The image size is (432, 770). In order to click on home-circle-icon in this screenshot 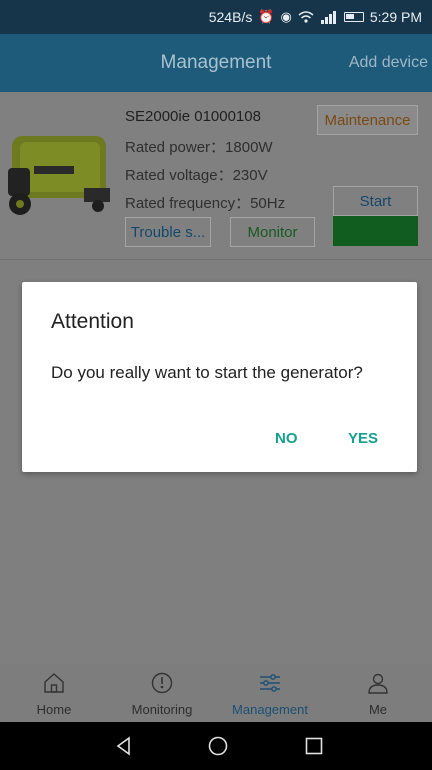, I will do `click(218, 746)`.